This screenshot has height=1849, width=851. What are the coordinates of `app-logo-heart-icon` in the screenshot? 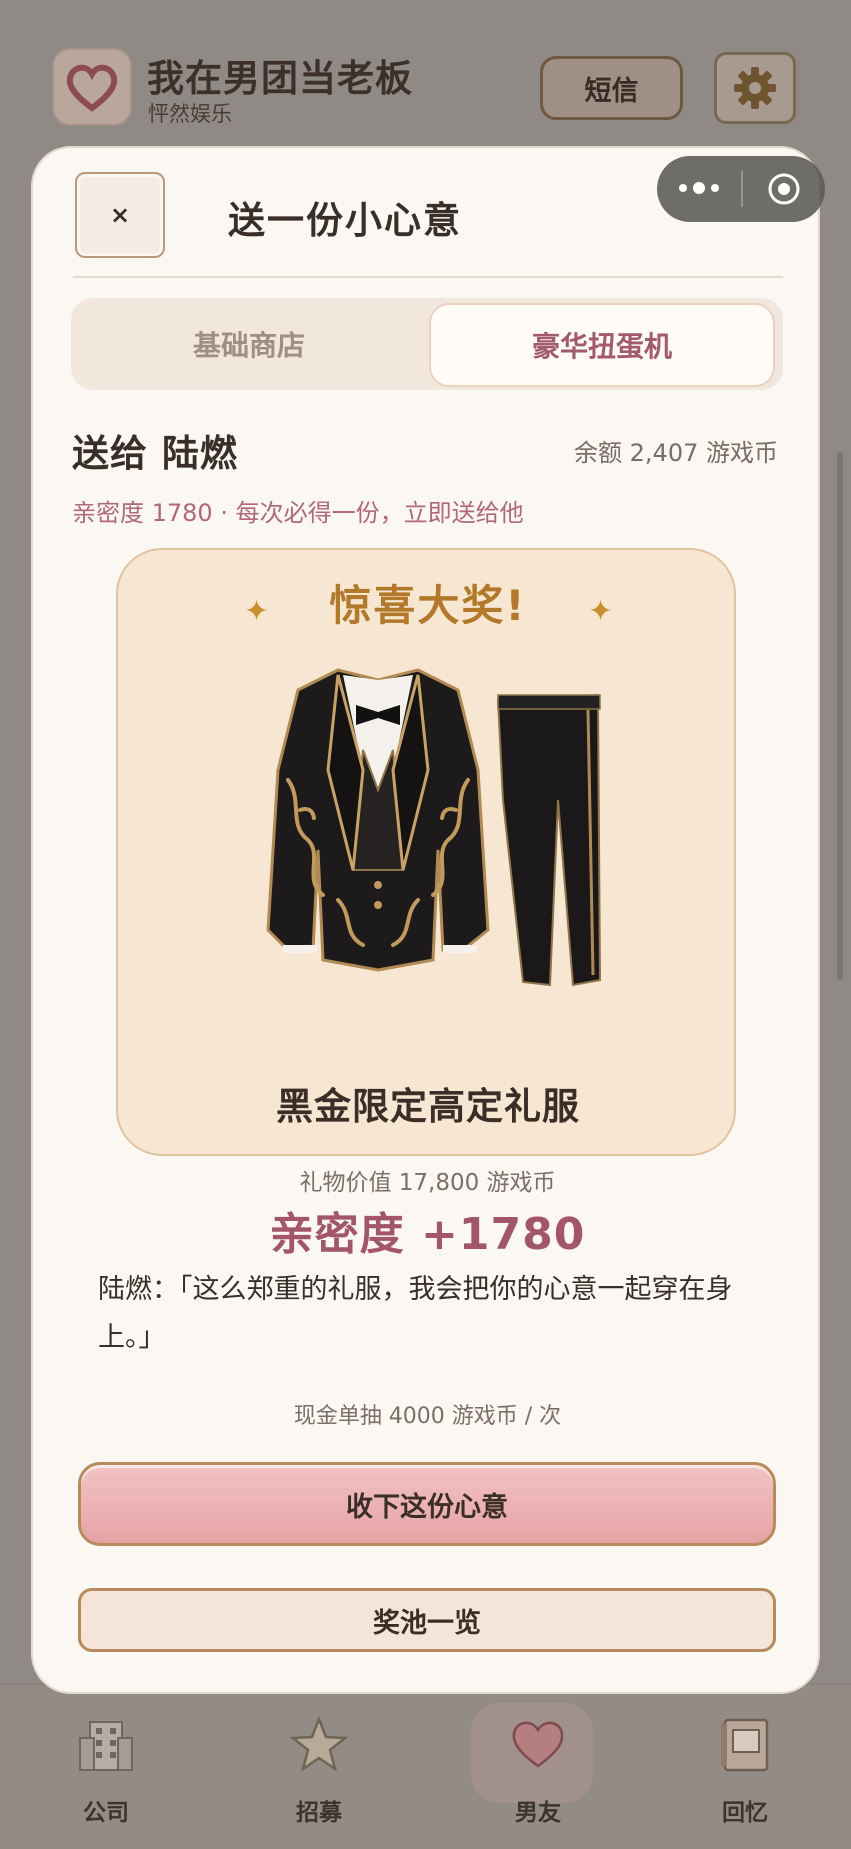 It's located at (92, 87).